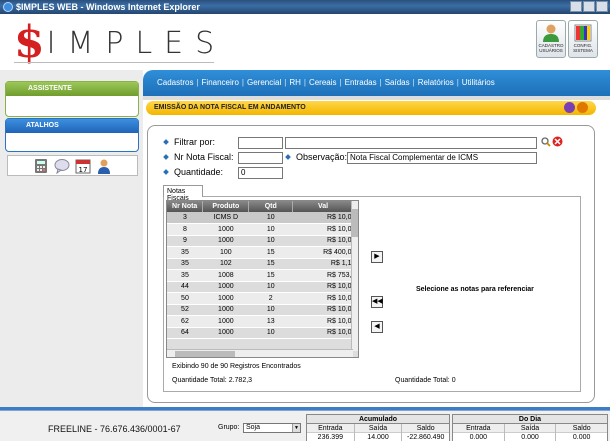 The height and width of the screenshot is (441, 610). What do you see at coordinates (41, 166) in the screenshot?
I see `calculator-icon` at bounding box center [41, 166].